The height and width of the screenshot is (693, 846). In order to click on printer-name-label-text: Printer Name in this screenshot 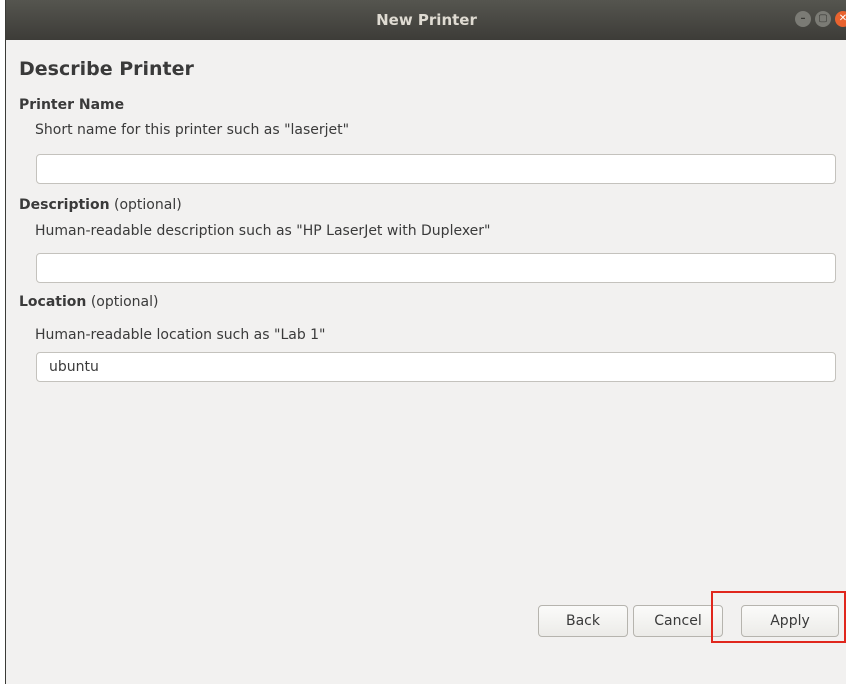, I will do `click(72, 105)`.